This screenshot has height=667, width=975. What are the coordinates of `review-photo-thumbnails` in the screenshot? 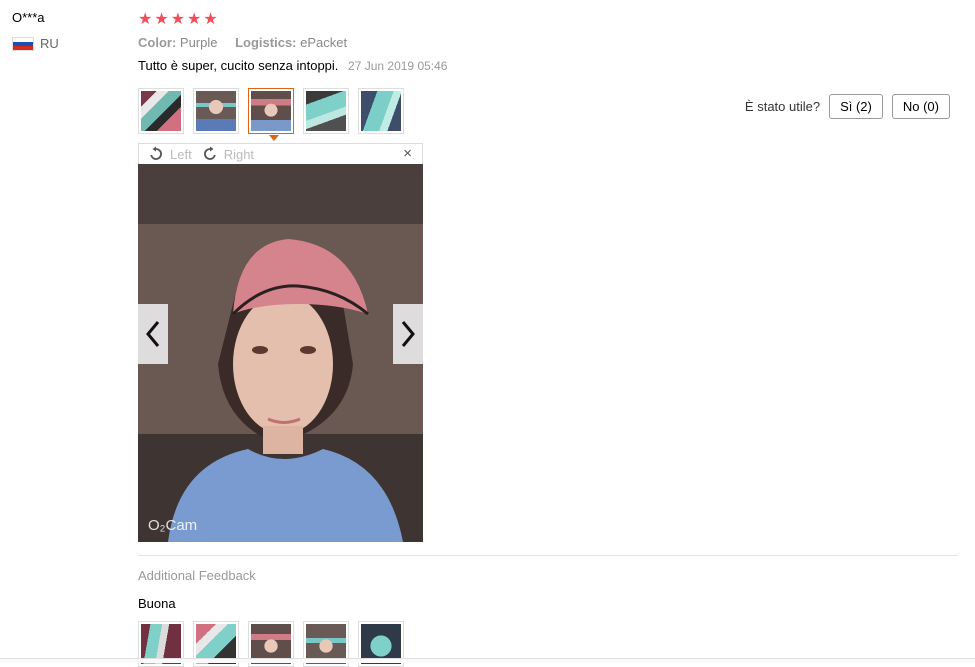 It's located at (275, 114).